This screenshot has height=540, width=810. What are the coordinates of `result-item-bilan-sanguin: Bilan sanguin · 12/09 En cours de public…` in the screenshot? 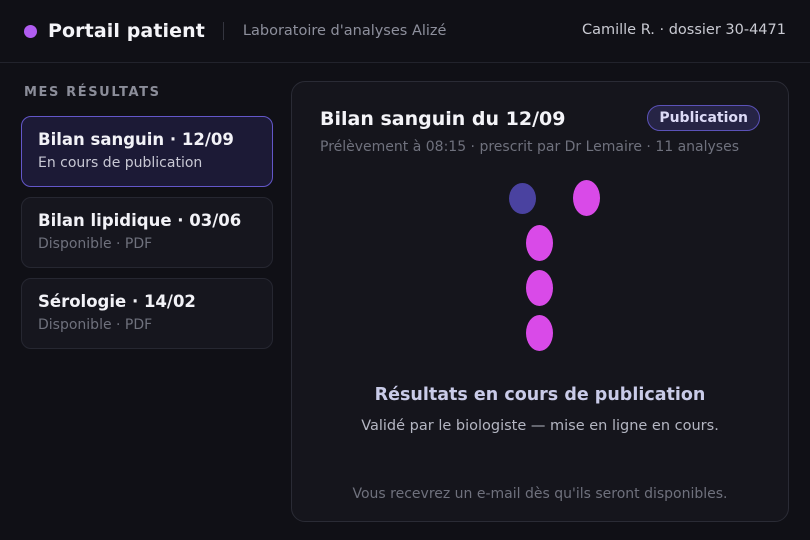 It's located at (147, 151).